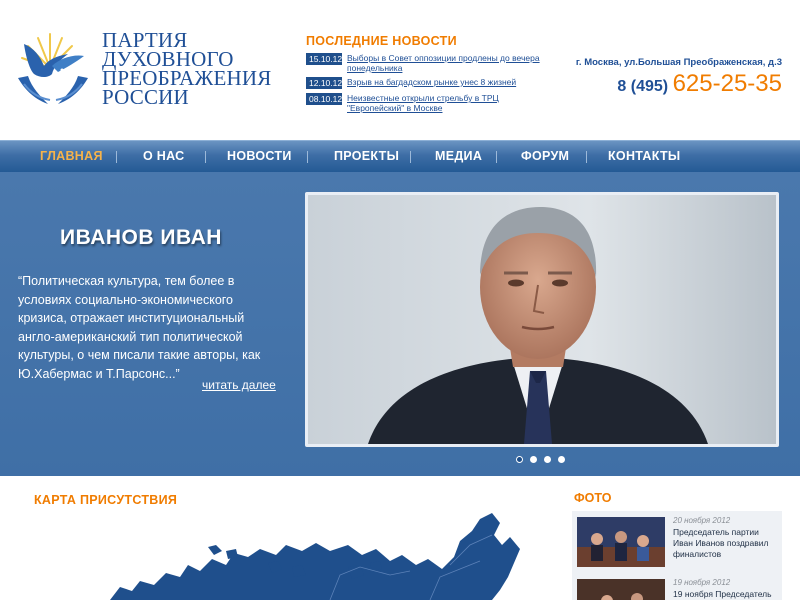 The height and width of the screenshot is (600, 800). I want to click on nav-item-news: НОВОСТИ, so click(259, 156).